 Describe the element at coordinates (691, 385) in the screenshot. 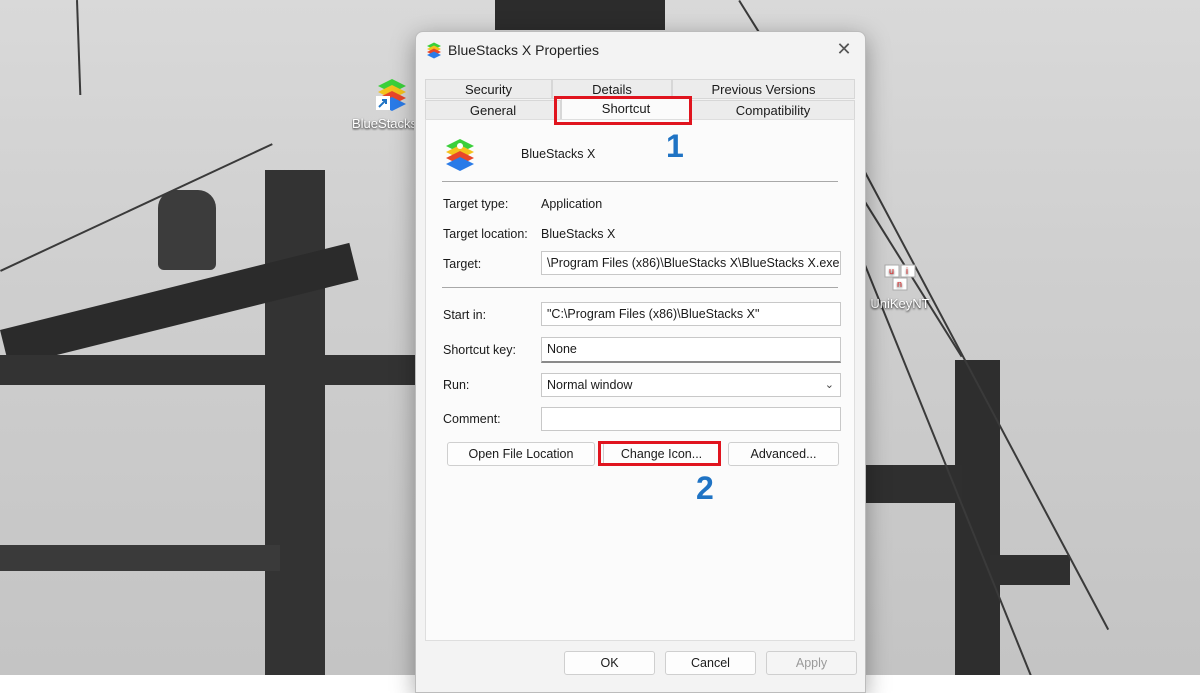

I see `run-select: Normal window ⌄` at that location.